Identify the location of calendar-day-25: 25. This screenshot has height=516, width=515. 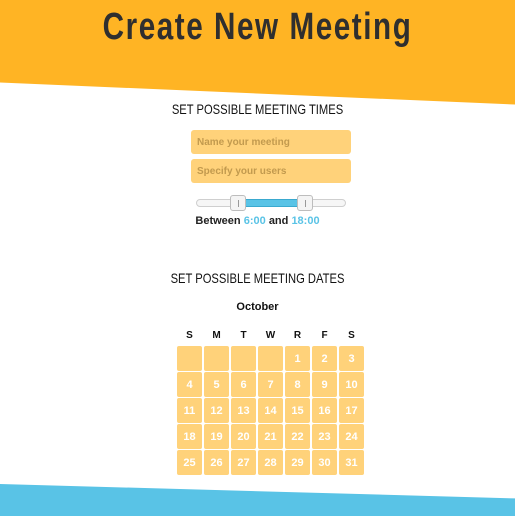
(189, 462).